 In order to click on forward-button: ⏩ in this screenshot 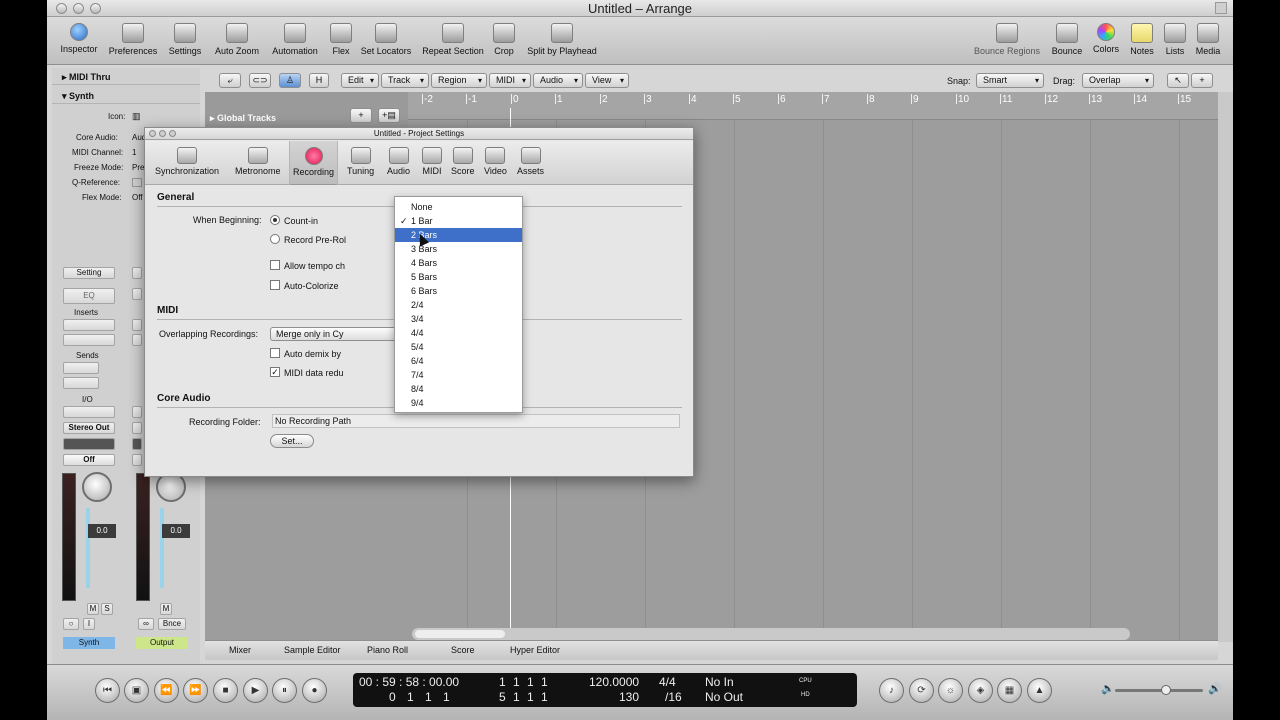, I will do `click(195, 690)`.